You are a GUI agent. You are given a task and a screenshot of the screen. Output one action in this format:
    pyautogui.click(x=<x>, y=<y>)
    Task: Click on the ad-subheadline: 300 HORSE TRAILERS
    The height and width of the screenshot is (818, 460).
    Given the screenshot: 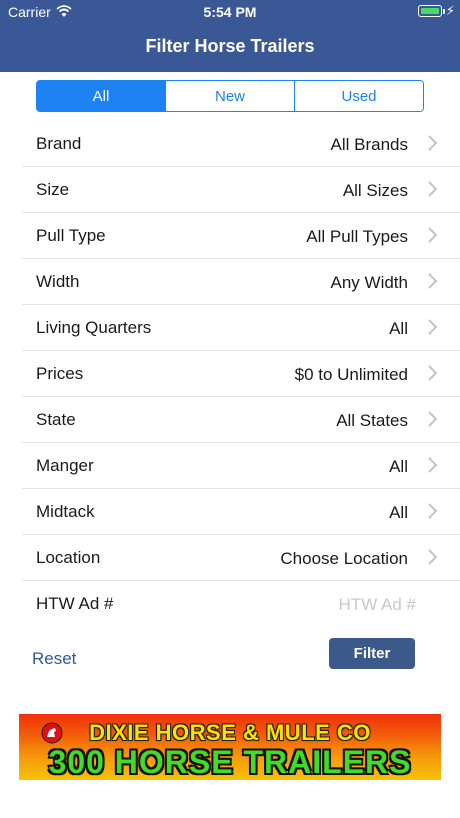 What is the action you would take?
    pyautogui.click(x=230, y=762)
    